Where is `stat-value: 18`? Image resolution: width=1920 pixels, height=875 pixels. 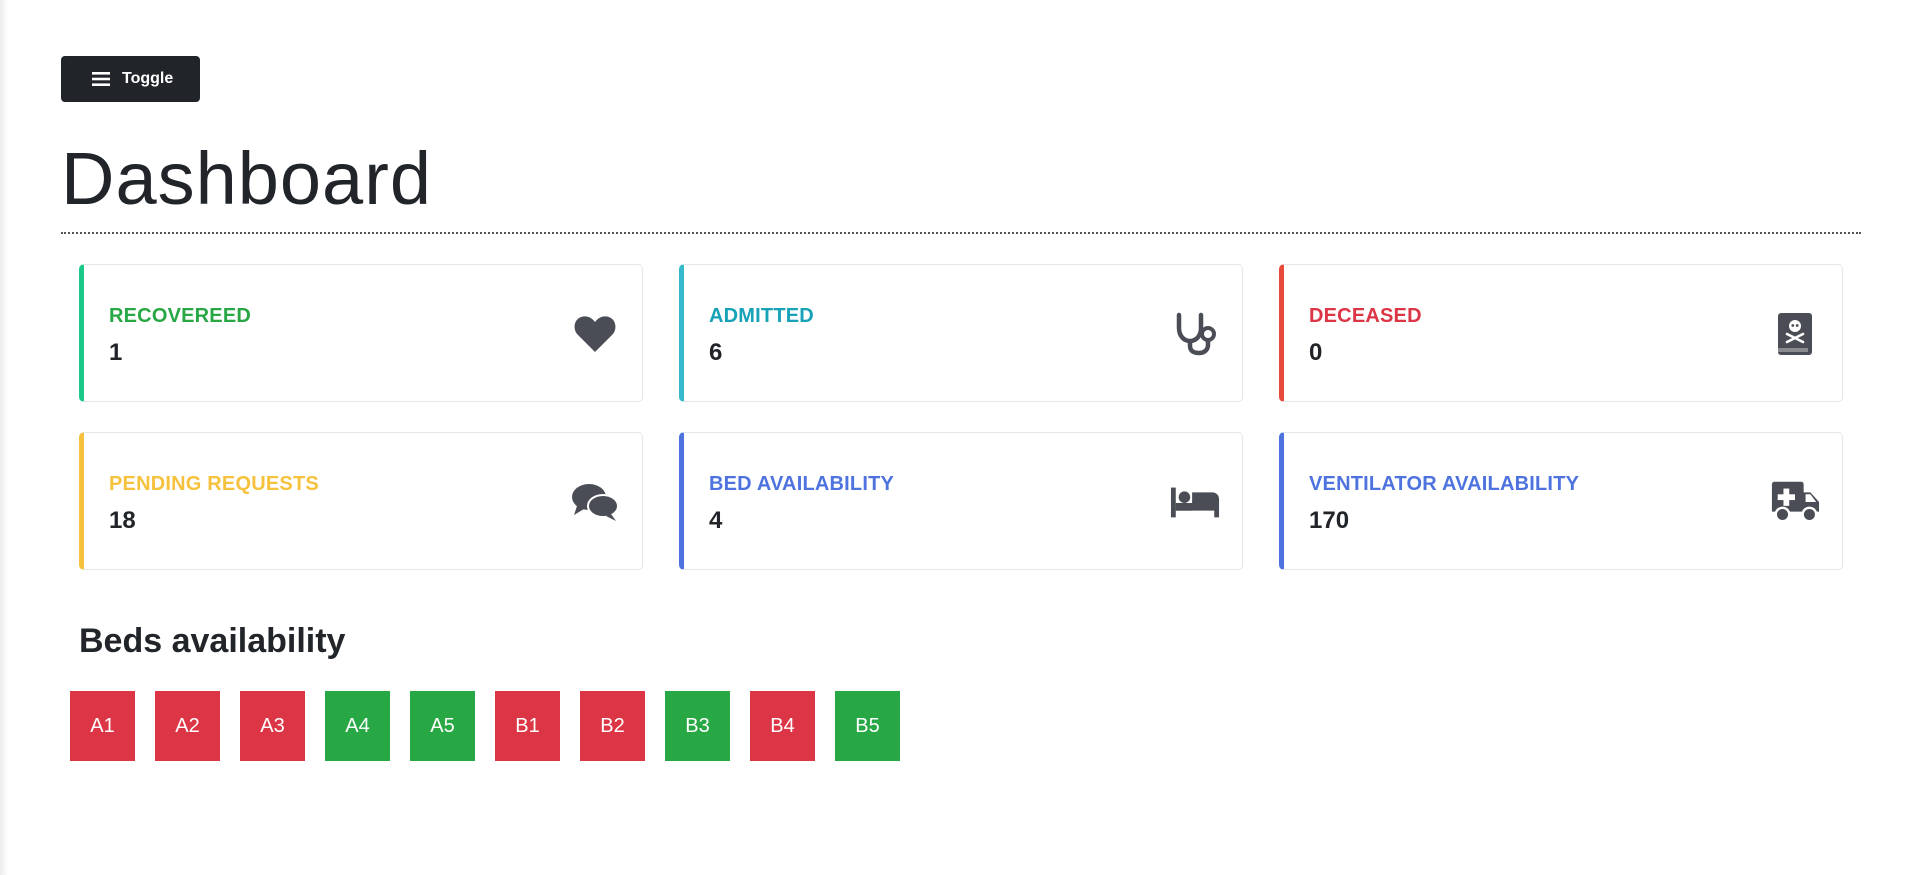
stat-value: 18 is located at coordinates (122, 520).